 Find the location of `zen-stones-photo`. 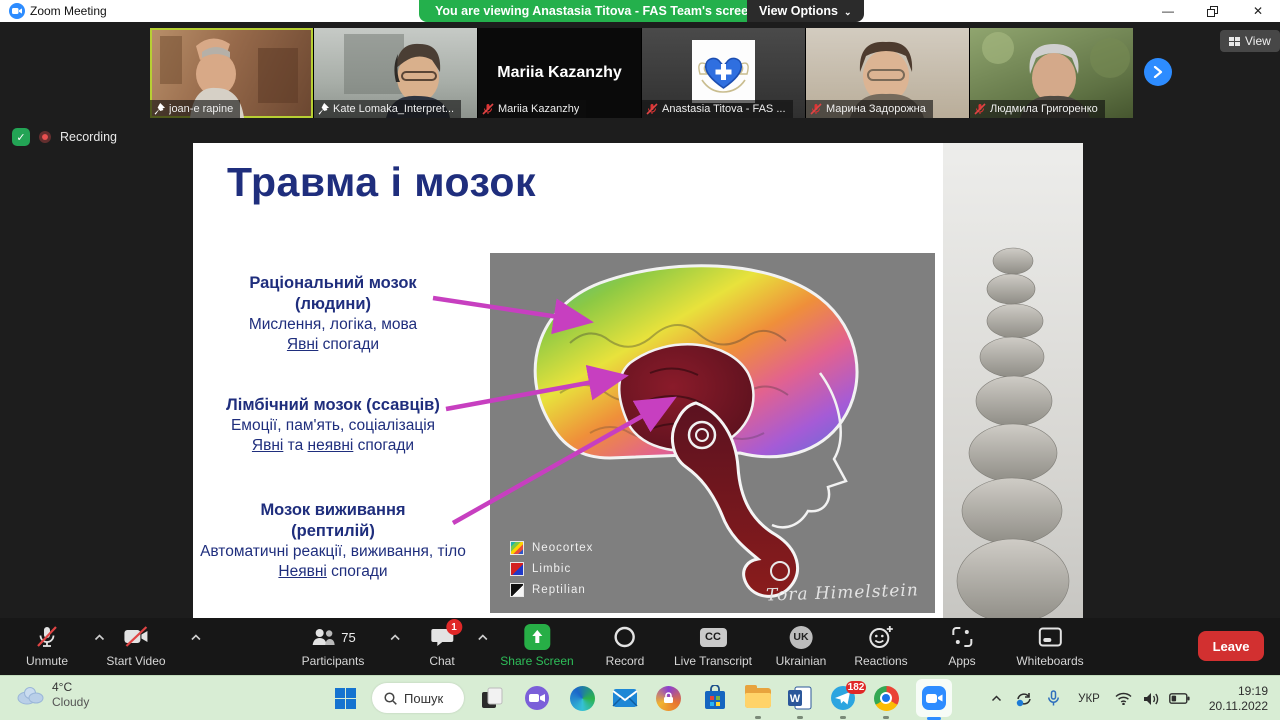

zen-stones-photo is located at coordinates (1013, 380).